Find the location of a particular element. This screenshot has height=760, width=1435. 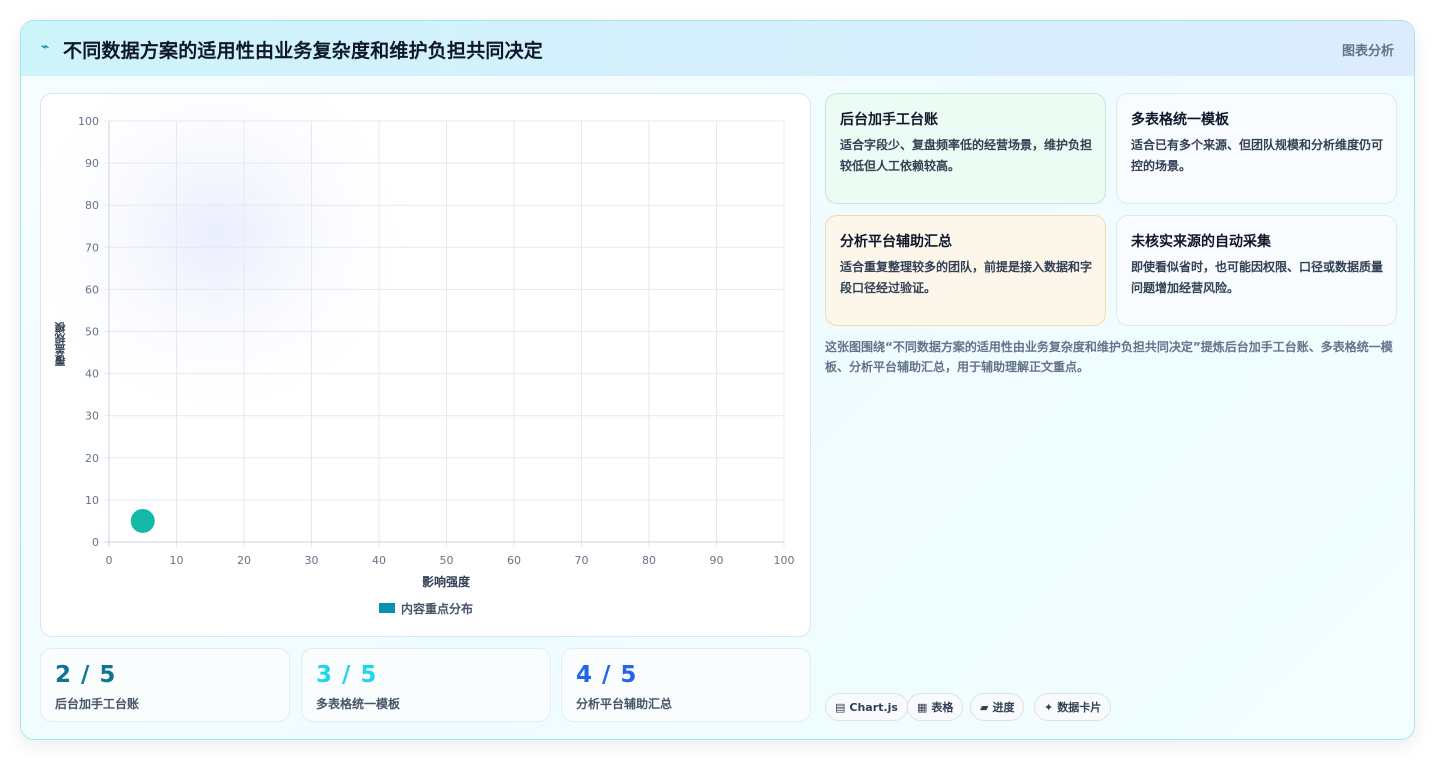

info-card-desc: 适合字段少、复盘频率低的经营场景，维护负担较低但人工依赖较高。 is located at coordinates (966, 155).